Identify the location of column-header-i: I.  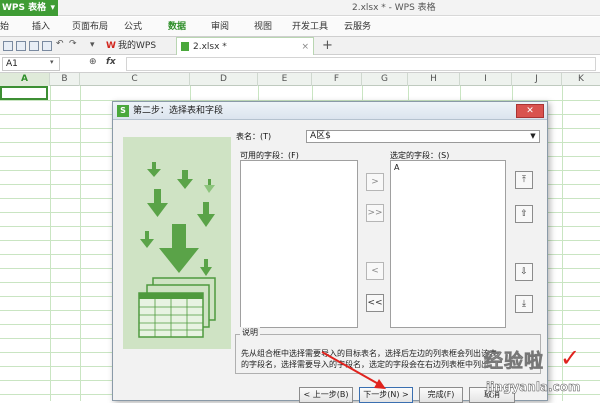
(486, 79).